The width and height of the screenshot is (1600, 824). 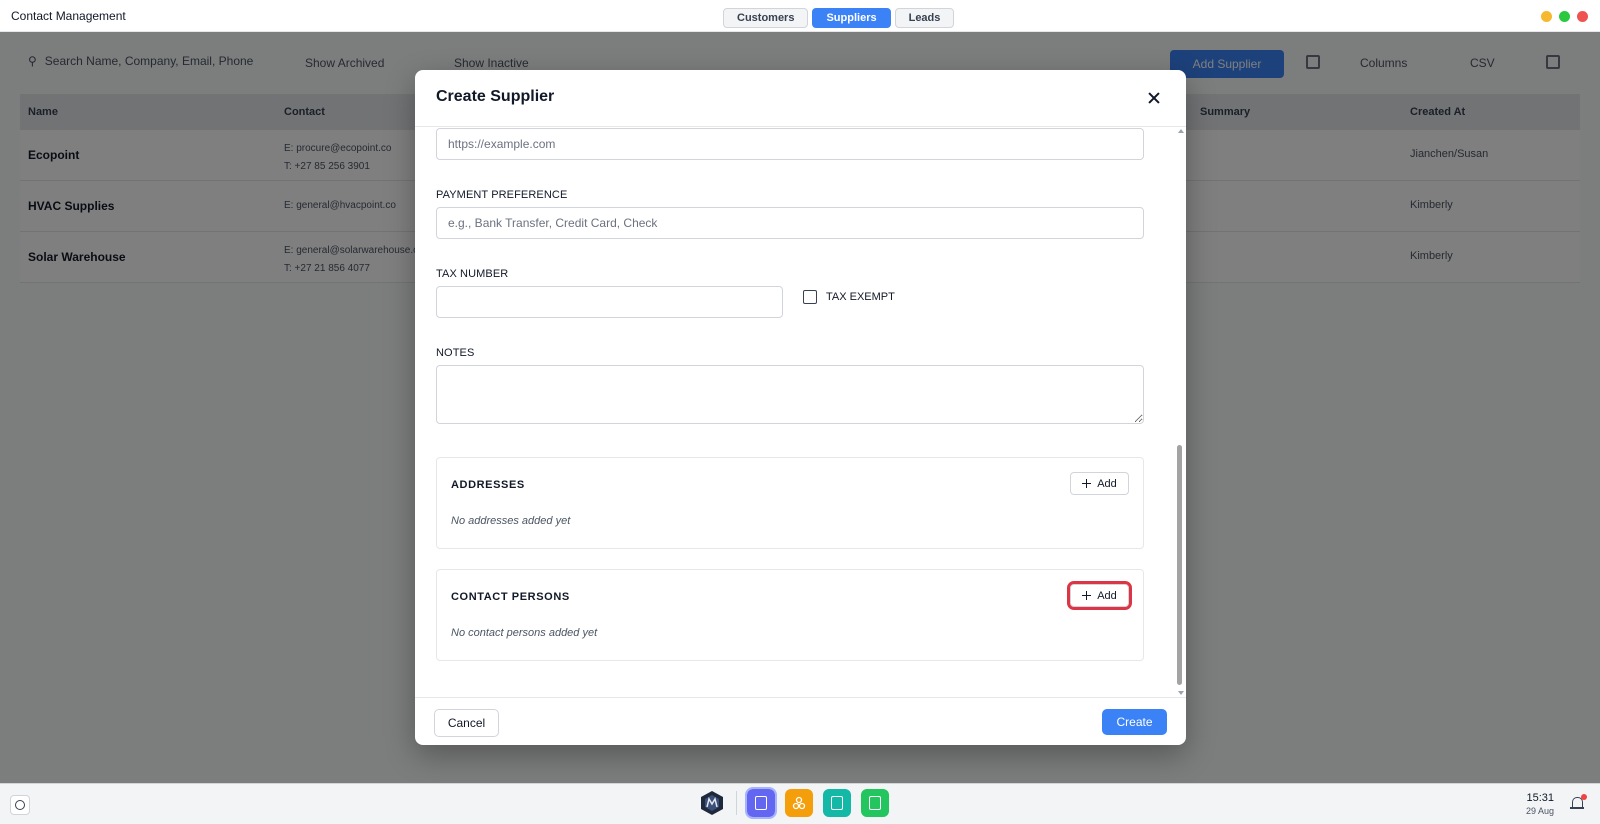 I want to click on payment-preference-input, so click(x=790, y=223).